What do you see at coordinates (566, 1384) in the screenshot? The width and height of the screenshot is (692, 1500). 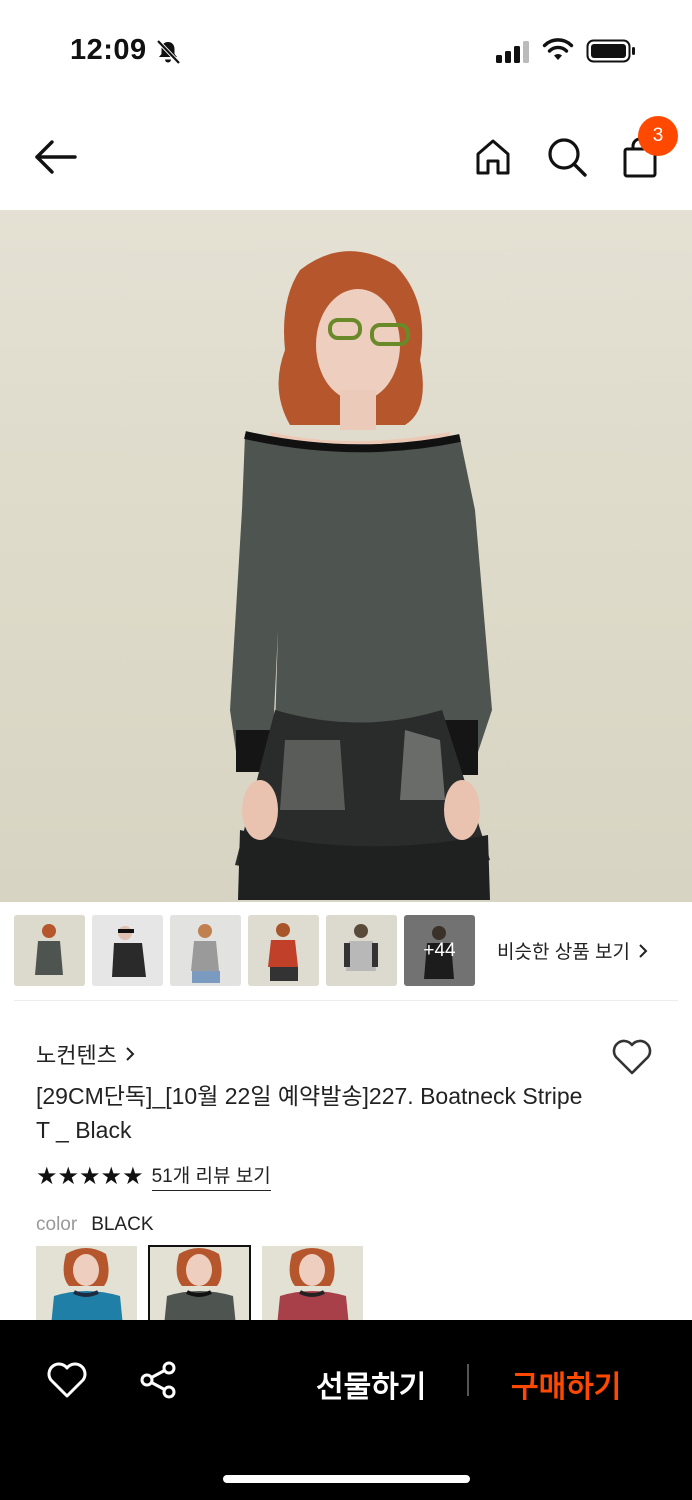 I see `buy-button: 구매하기` at bounding box center [566, 1384].